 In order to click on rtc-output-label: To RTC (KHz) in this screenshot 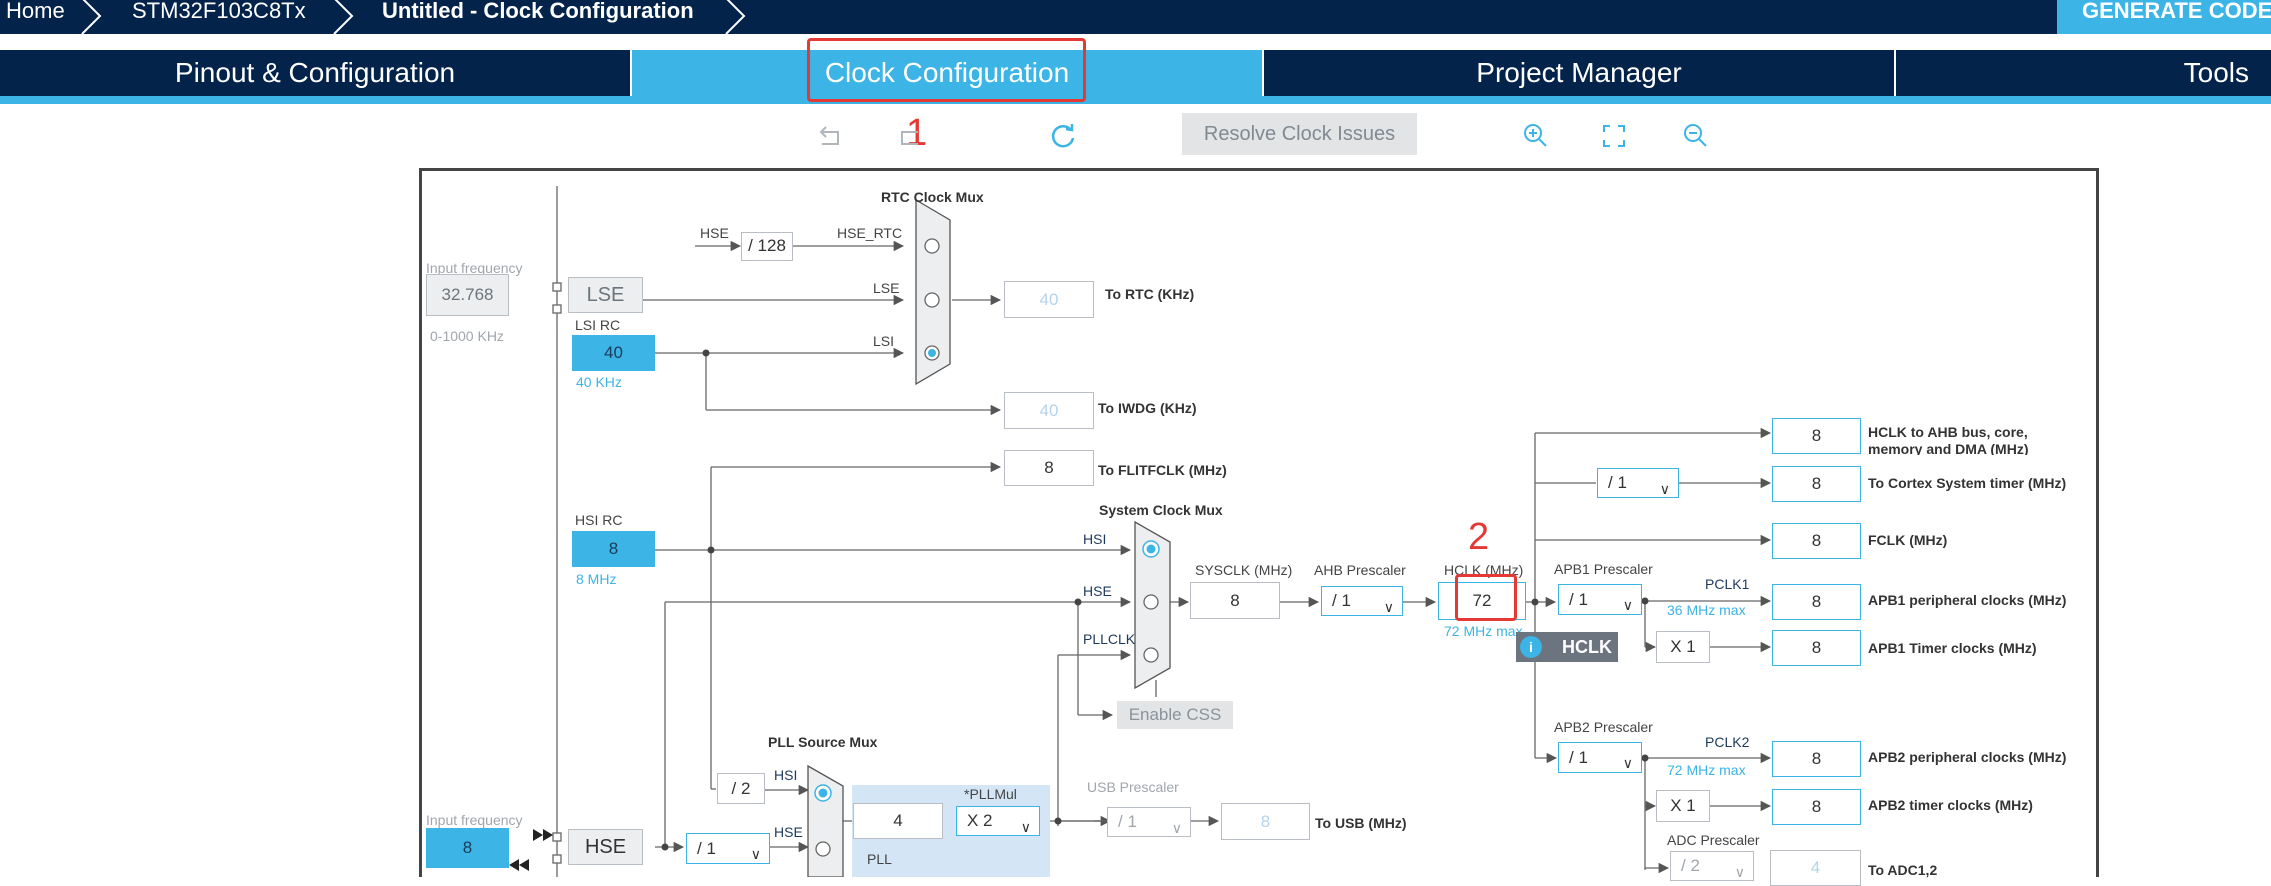, I will do `click(1150, 294)`.